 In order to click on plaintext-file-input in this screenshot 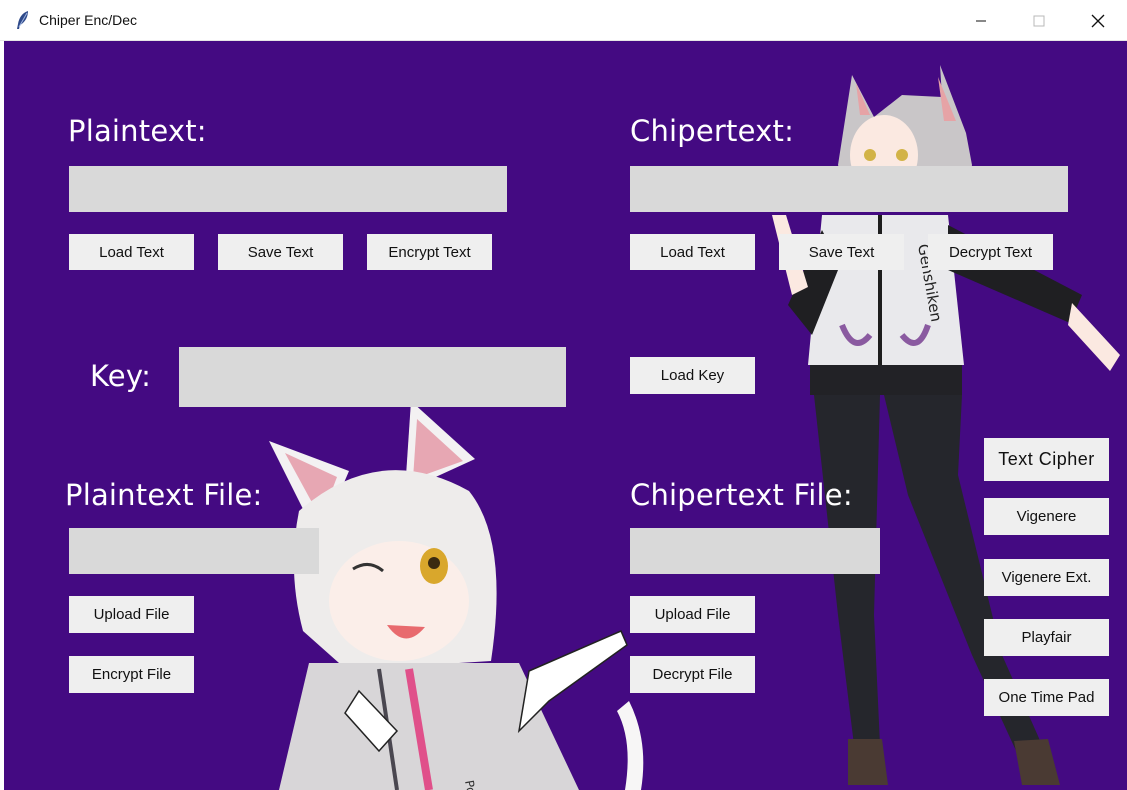, I will do `click(194, 551)`.